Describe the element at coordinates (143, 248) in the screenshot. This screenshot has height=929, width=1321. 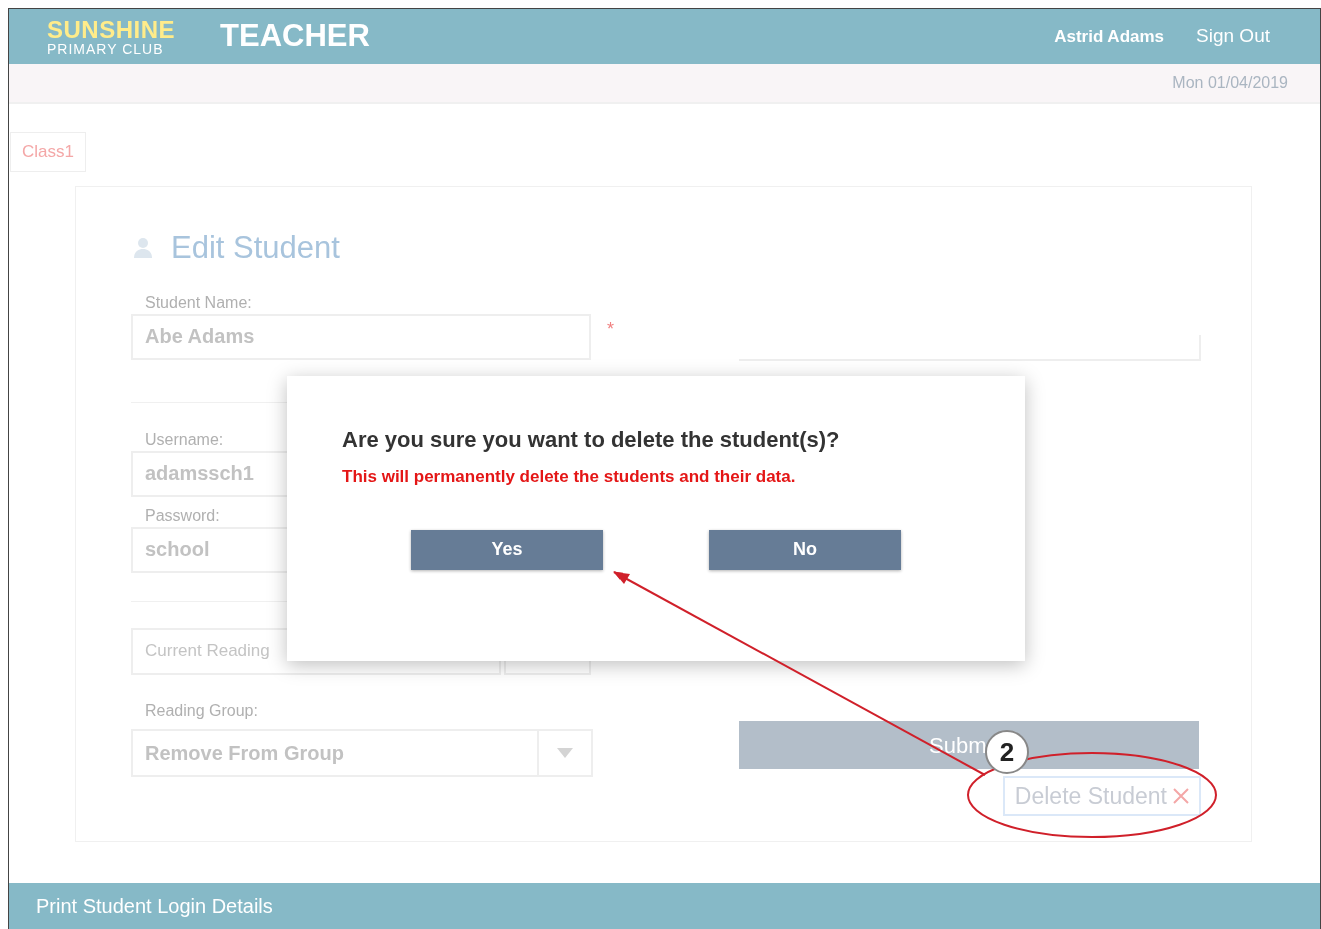
I see `person-icon` at that location.